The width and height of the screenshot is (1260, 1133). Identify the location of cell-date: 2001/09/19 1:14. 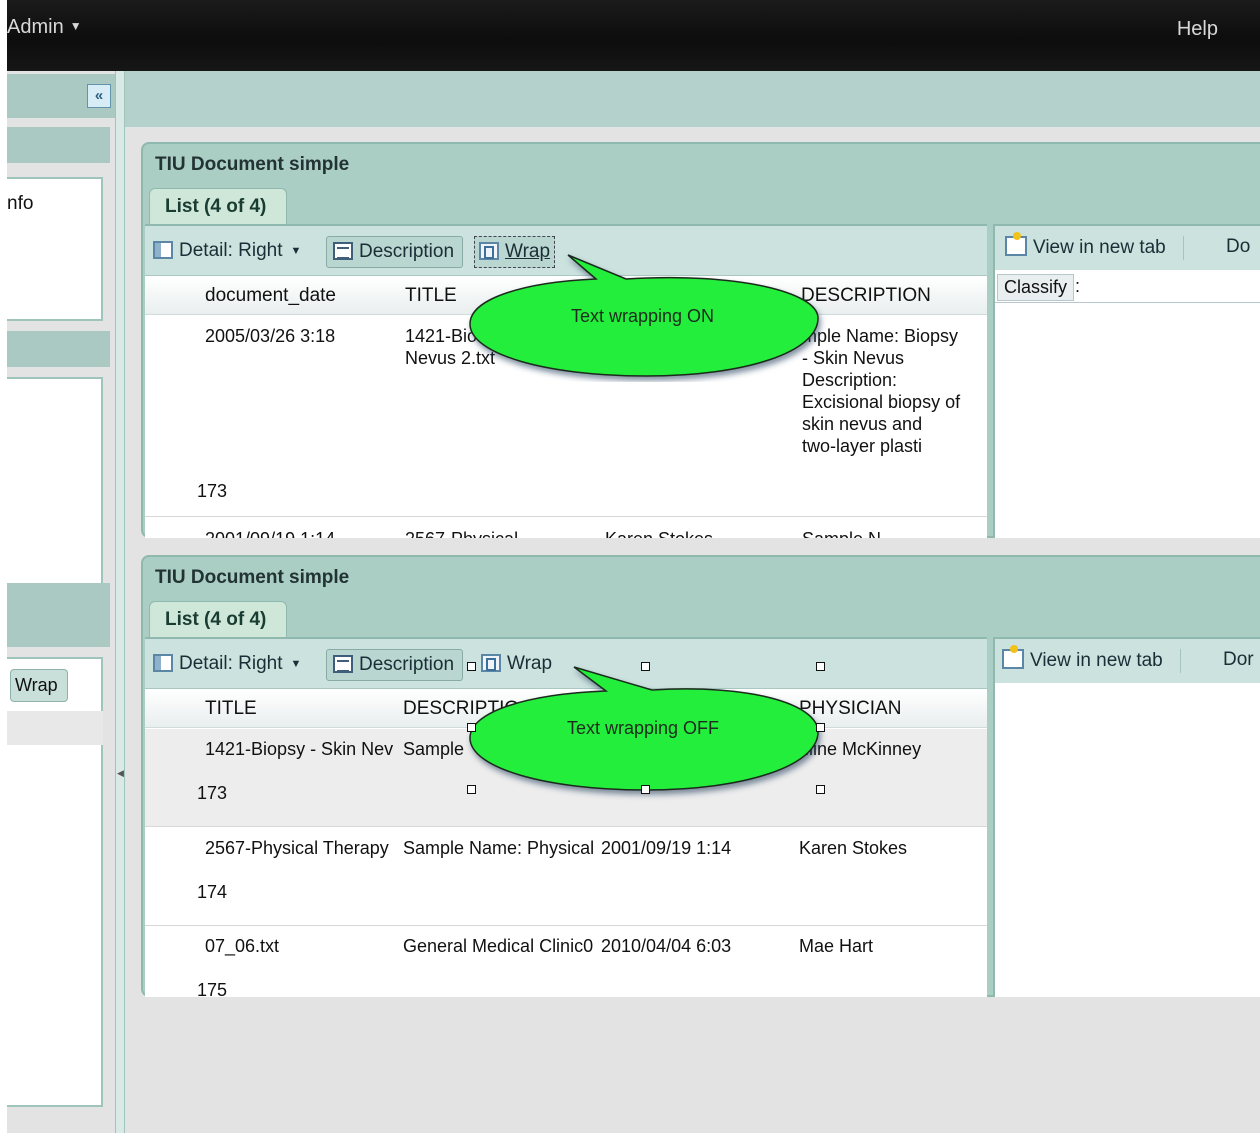
(666, 848).